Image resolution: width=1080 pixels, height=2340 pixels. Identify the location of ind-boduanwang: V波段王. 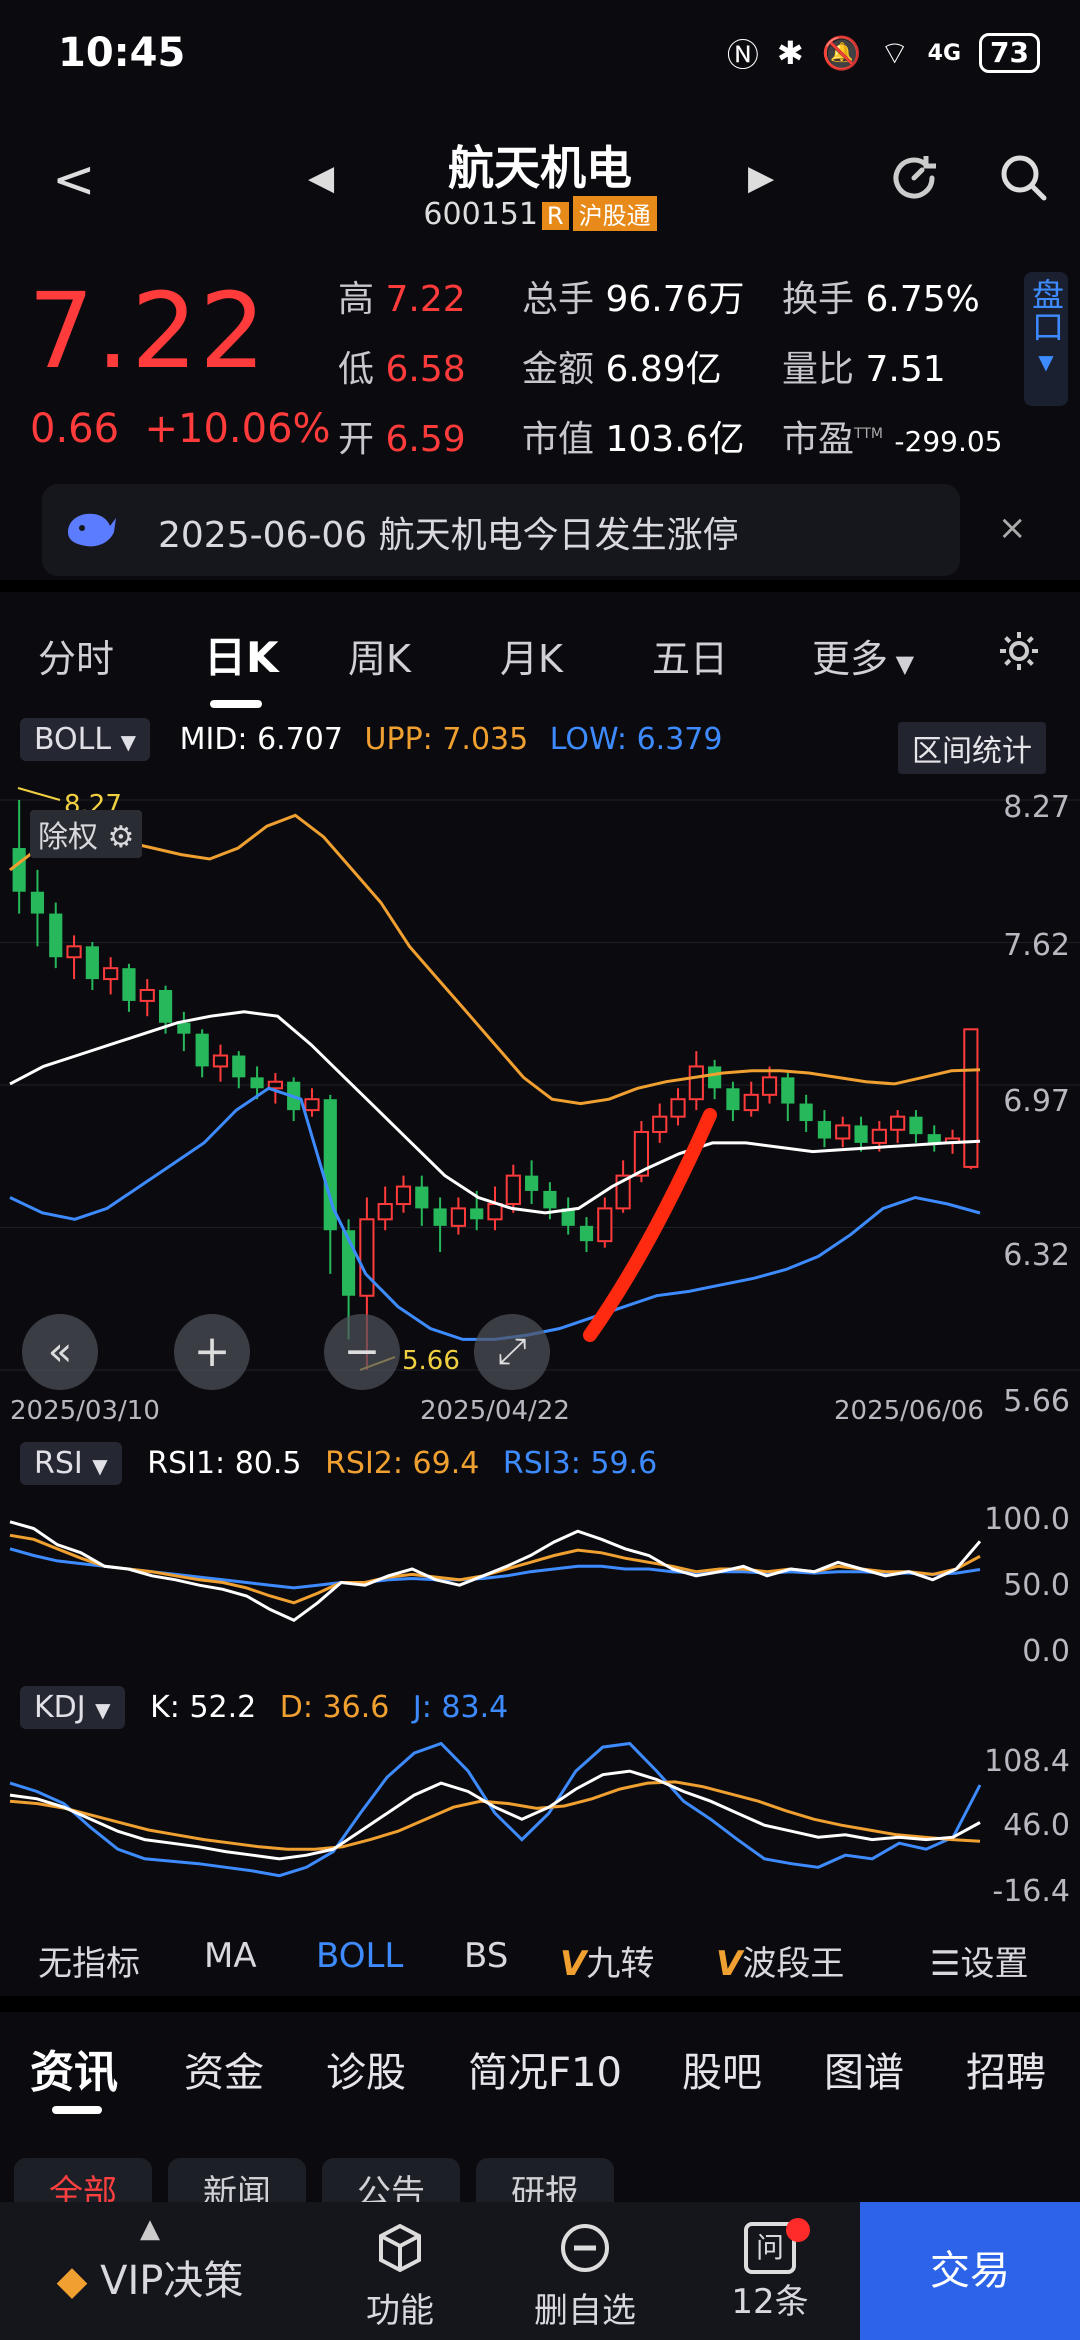
(780, 1960).